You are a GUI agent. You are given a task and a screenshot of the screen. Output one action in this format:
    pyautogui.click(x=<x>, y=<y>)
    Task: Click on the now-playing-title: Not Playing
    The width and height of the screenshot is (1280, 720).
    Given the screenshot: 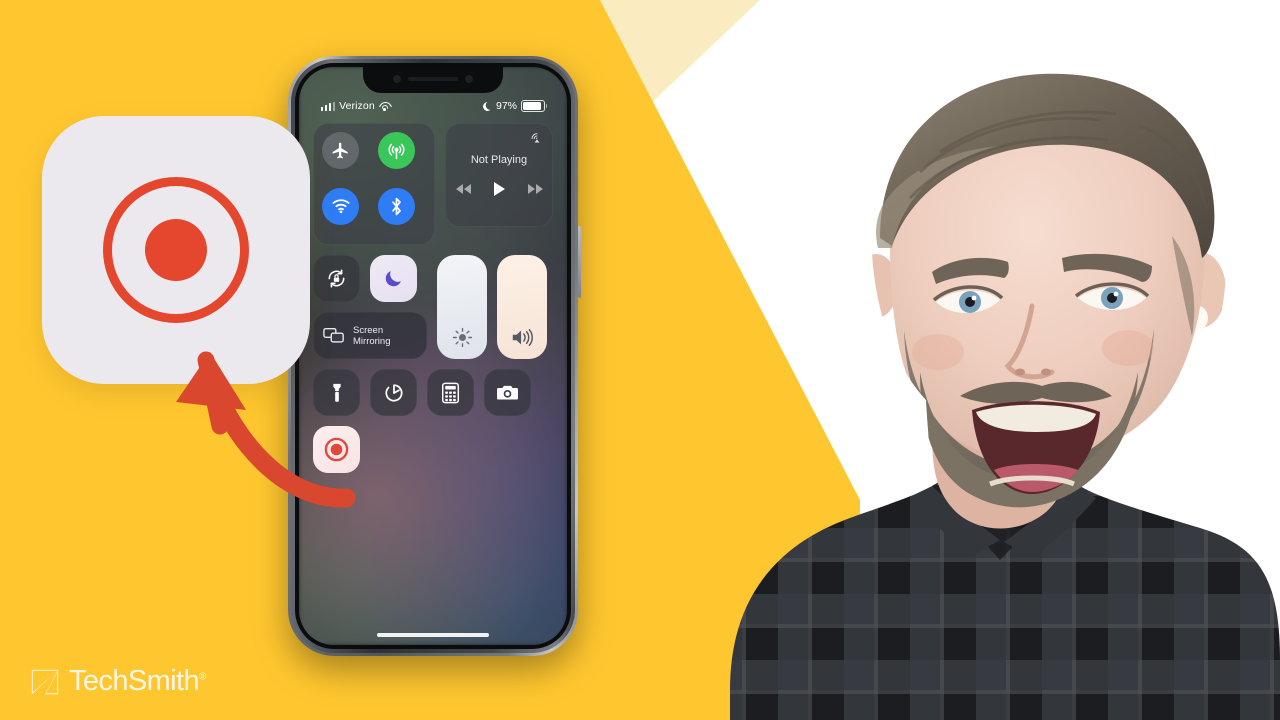 What is the action you would take?
    pyautogui.click(x=499, y=160)
    